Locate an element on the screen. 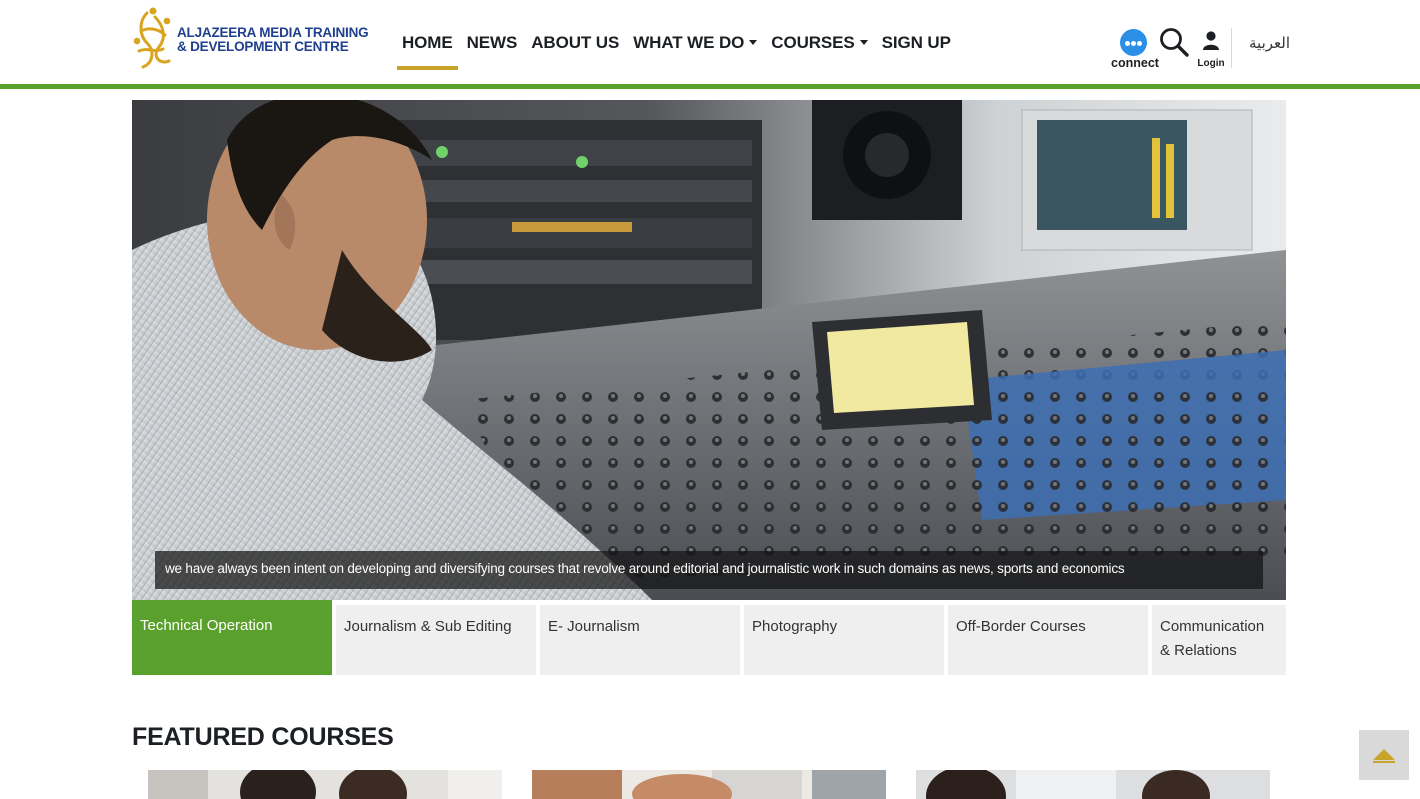 The height and width of the screenshot is (799, 1420). tab-label: Communication & Relations is located at coordinates (1212, 638).